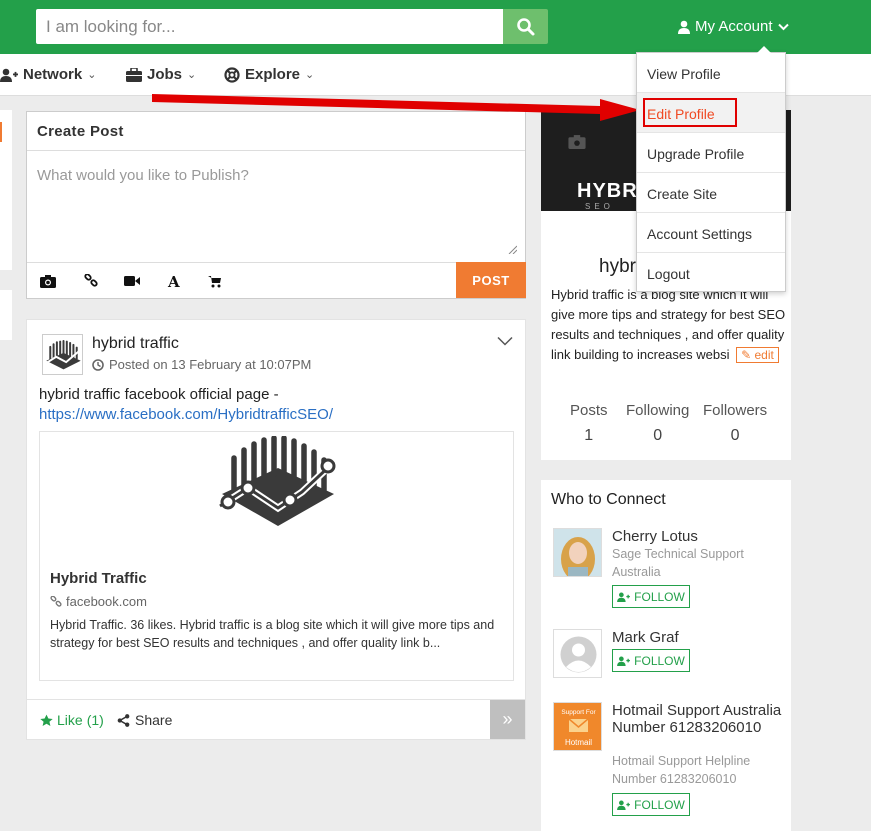 The image size is (871, 831). Describe the element at coordinates (578, 712) in the screenshot. I see `avatar-text-top: Support For` at that location.